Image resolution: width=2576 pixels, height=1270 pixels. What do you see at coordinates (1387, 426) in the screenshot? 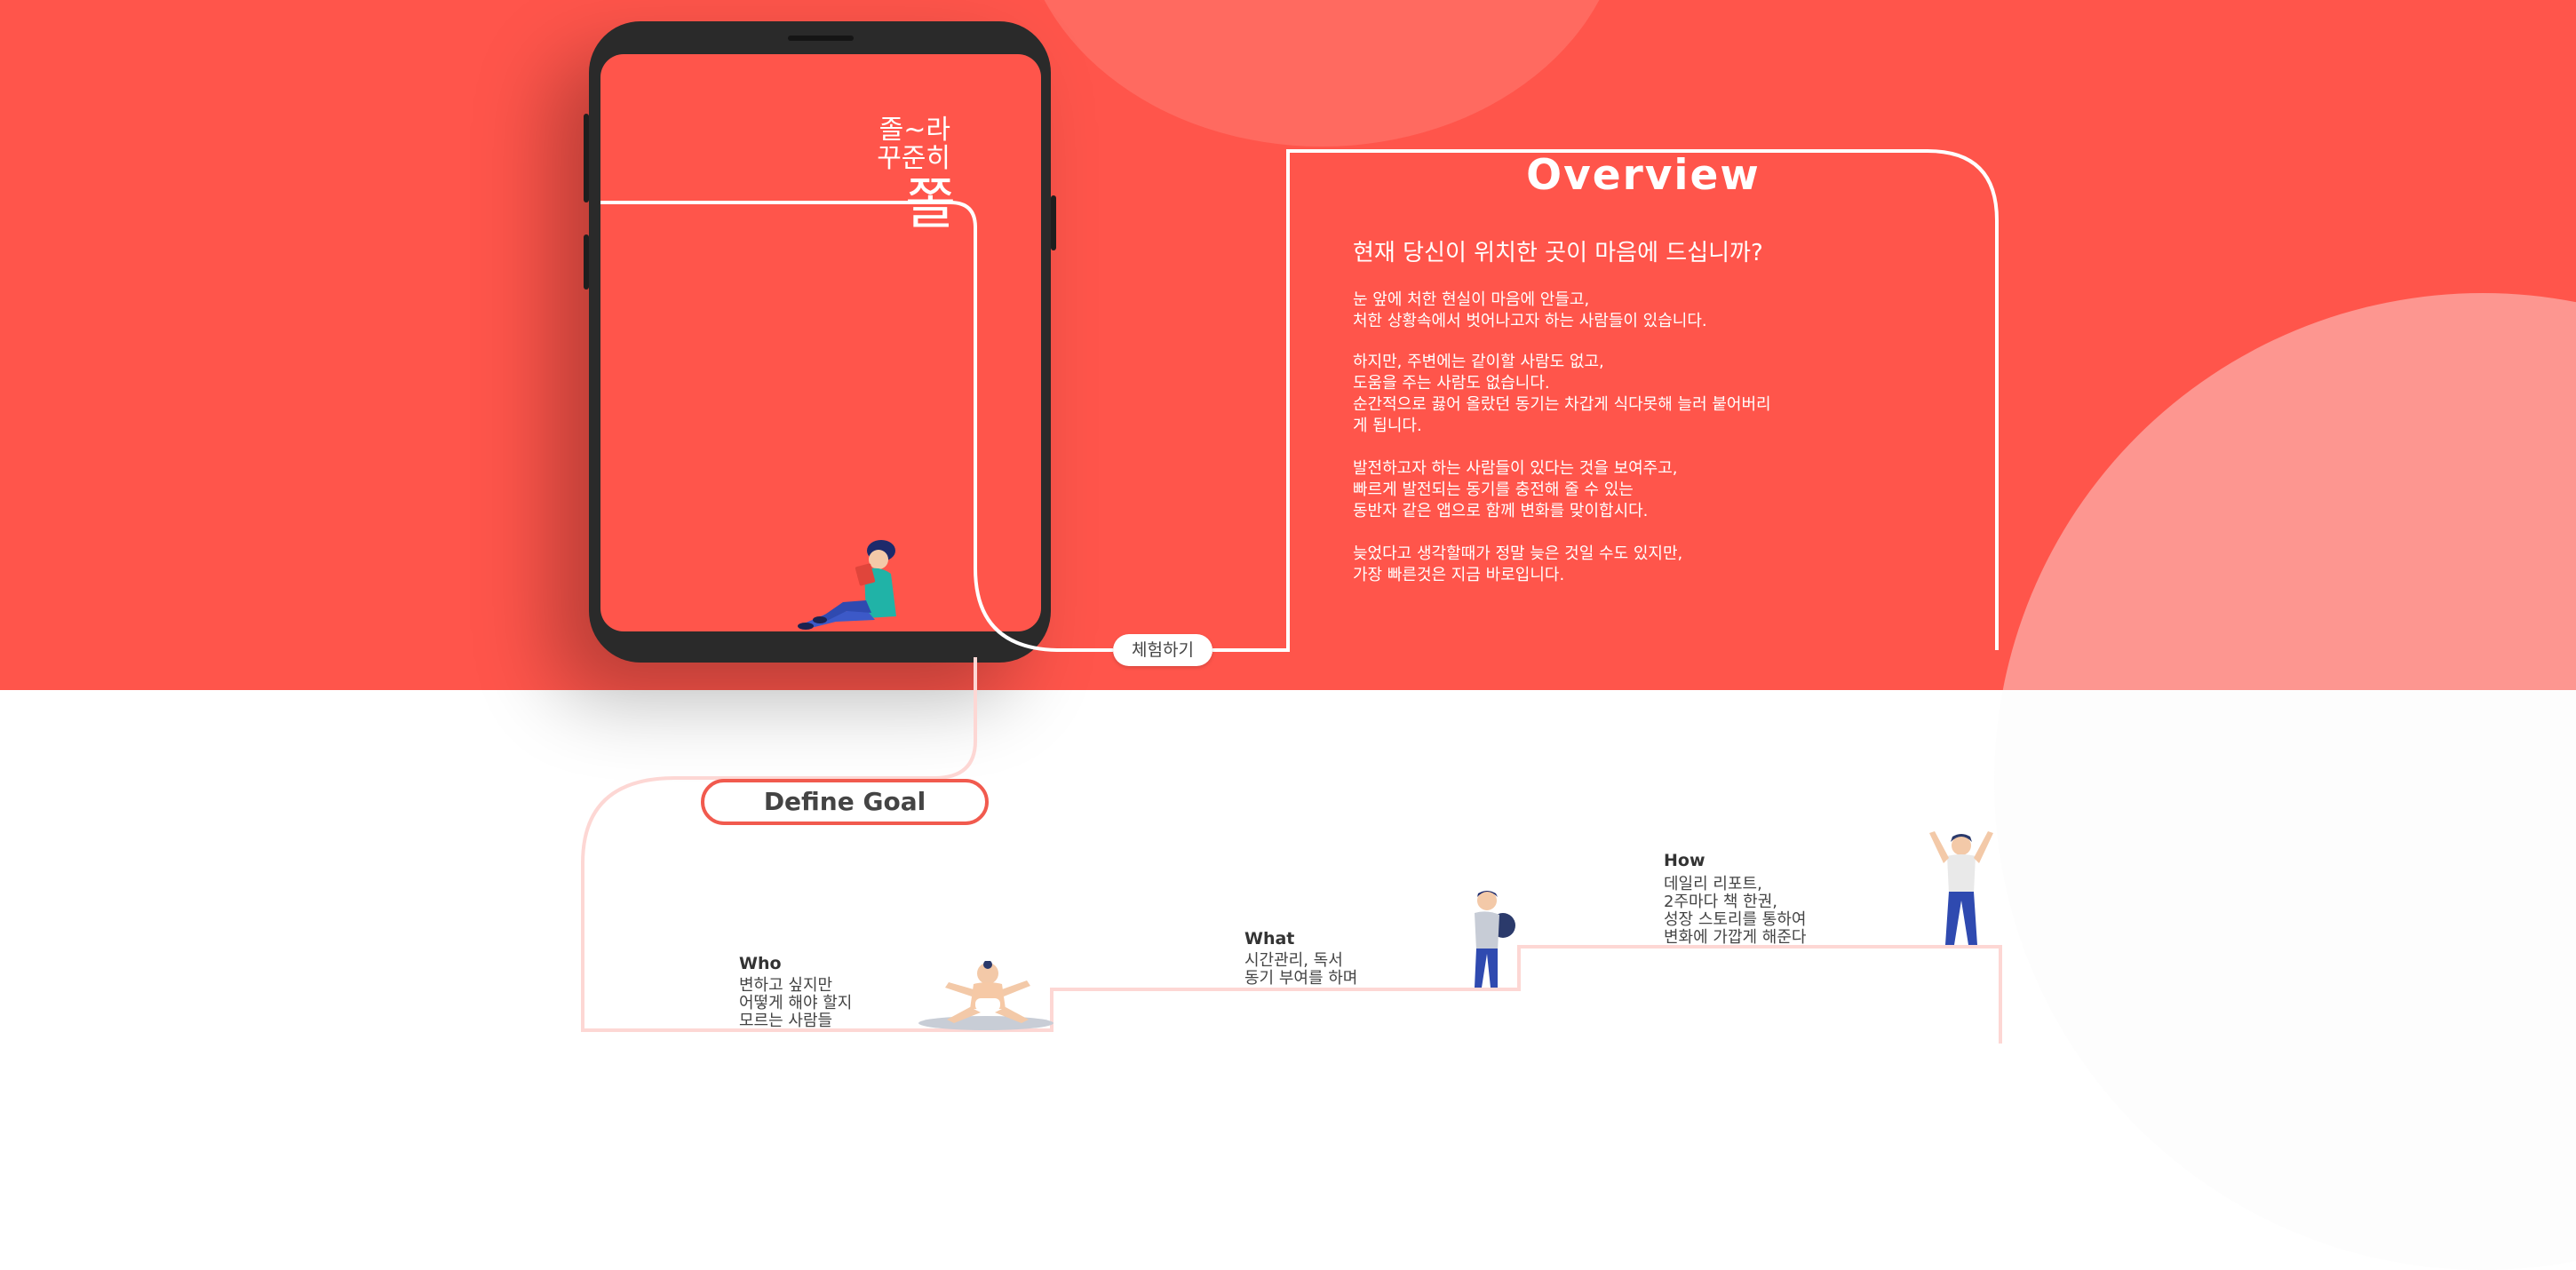
I see `paragraph-line: 게 됩니다.` at bounding box center [1387, 426].